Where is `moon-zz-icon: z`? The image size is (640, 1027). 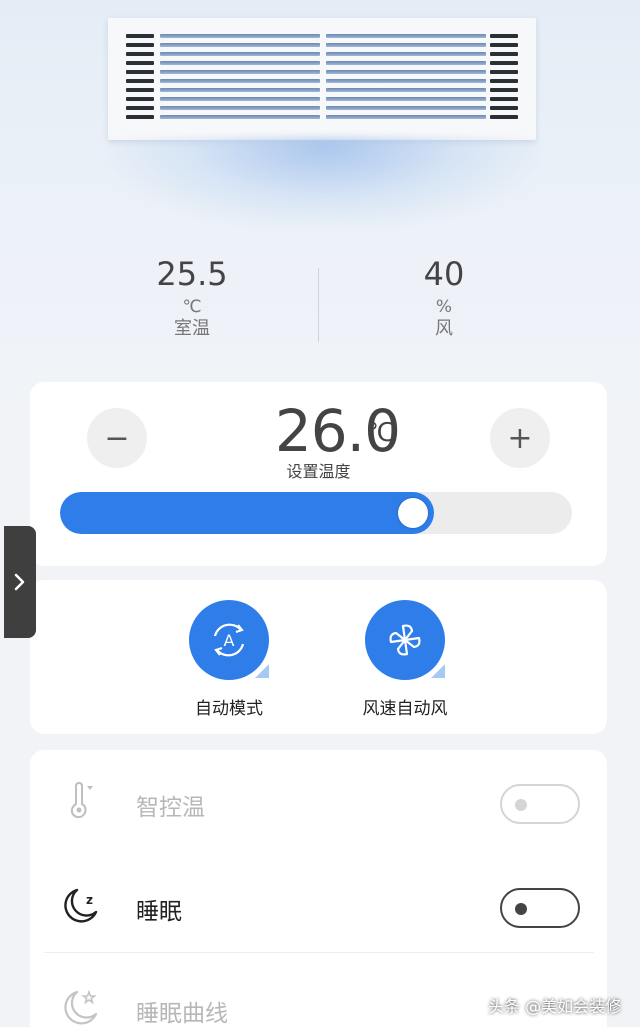 moon-zz-icon: z is located at coordinates (81, 905).